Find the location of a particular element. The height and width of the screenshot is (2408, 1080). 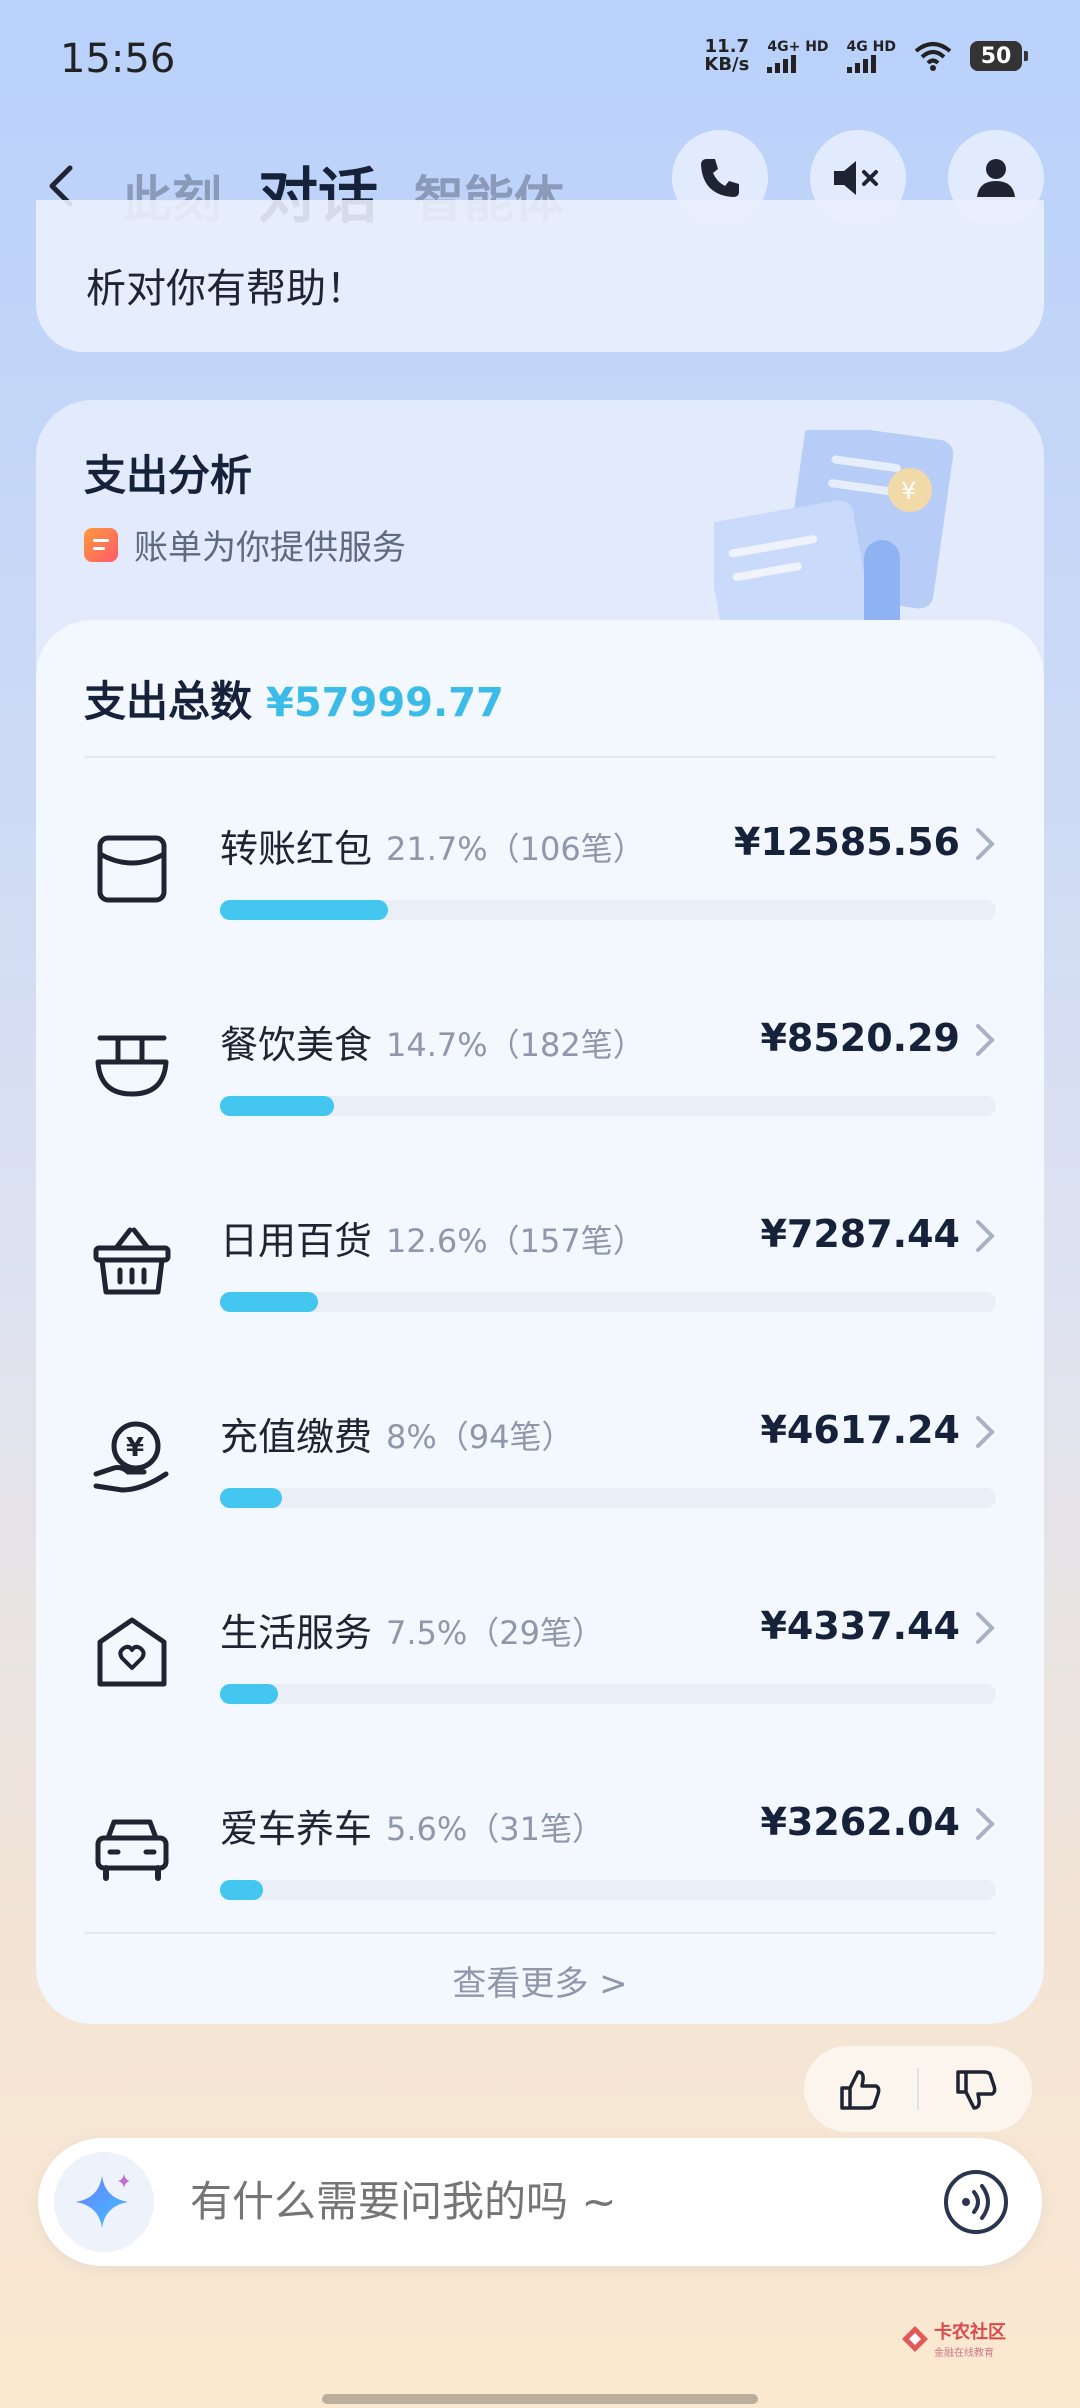

expense-card-title: 支出分析 is located at coordinates (168, 475).